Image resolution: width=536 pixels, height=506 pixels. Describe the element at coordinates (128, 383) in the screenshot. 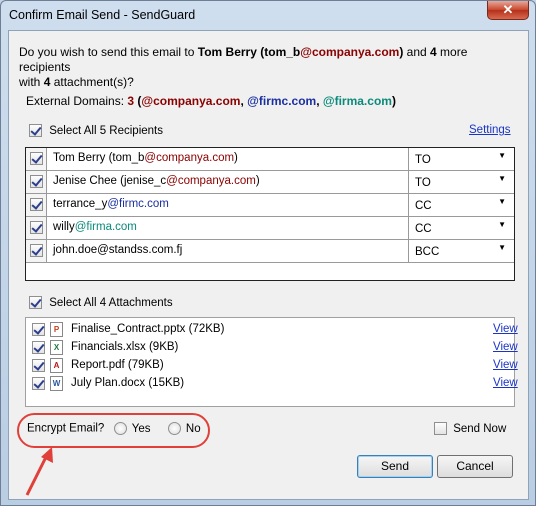

I see `attachment-name: July Plan.docx (15KB)` at that location.